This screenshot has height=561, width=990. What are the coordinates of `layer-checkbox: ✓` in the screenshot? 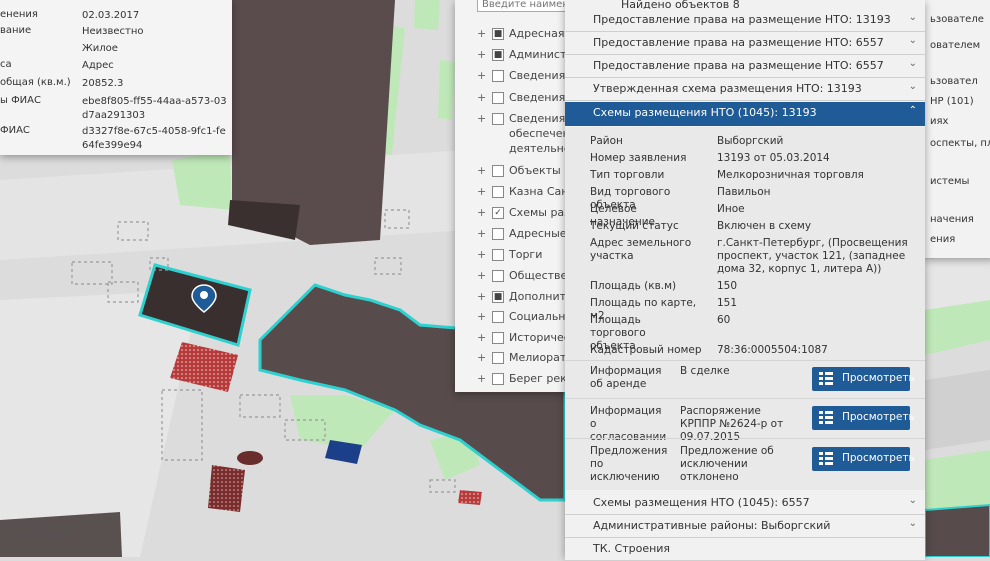 It's located at (498, 213).